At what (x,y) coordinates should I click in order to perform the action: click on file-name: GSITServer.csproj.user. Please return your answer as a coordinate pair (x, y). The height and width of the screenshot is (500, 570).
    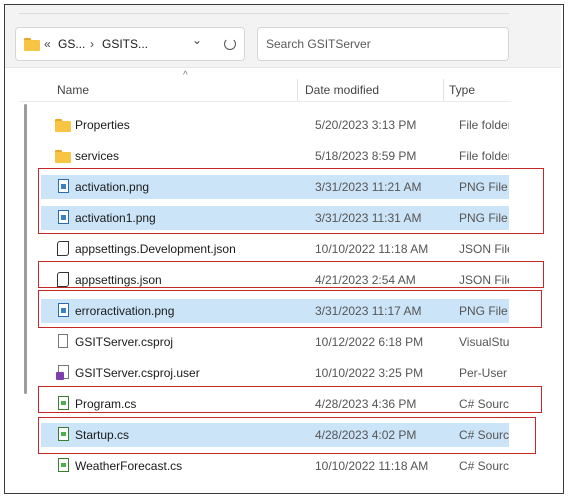
    Looking at the image, I should click on (137, 373).